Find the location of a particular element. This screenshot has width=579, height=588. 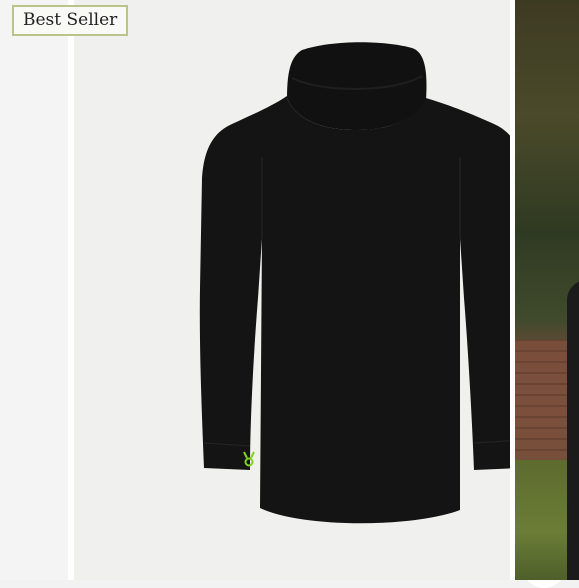

sweater-collar is located at coordinates (357, 86).